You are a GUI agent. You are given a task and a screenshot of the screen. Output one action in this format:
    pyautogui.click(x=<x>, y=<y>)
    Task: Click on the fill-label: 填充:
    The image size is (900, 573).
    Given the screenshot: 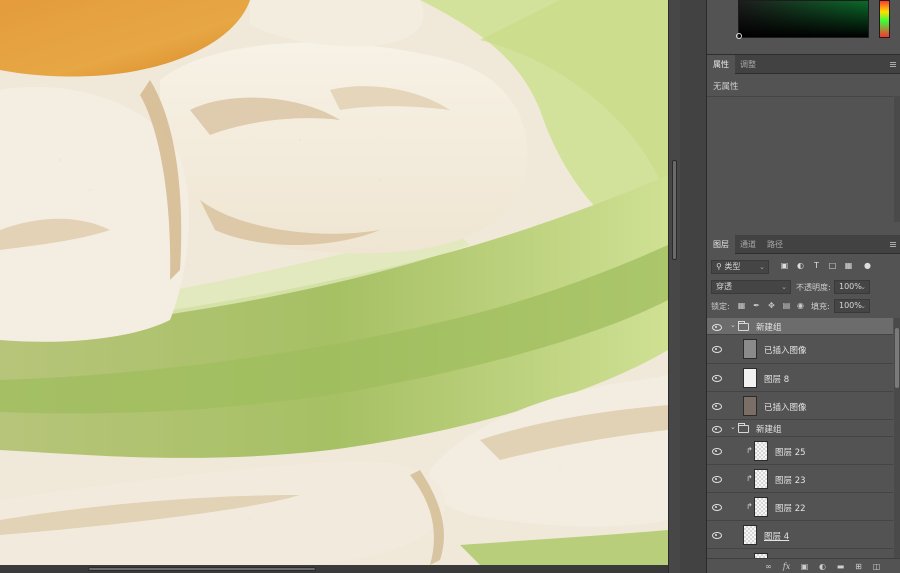 What is the action you would take?
    pyautogui.click(x=820, y=306)
    